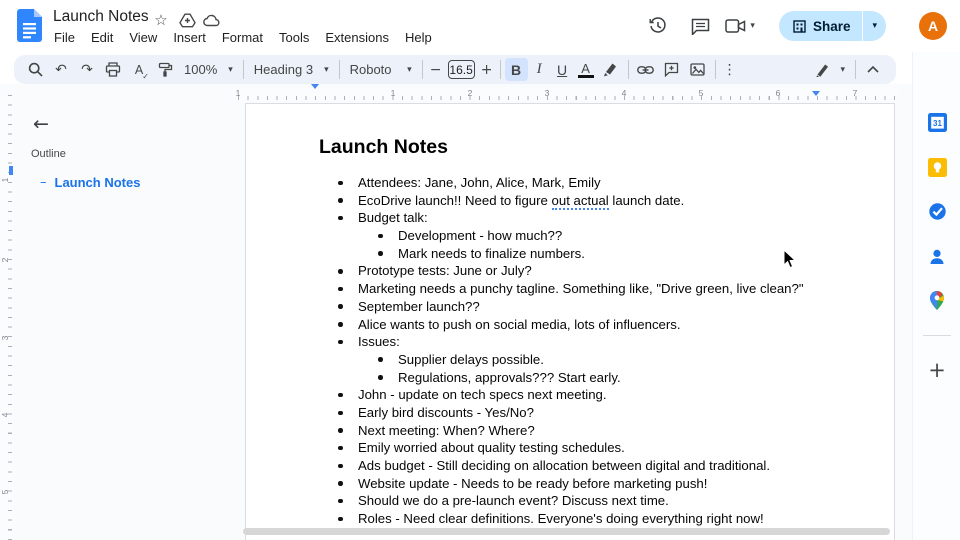  I want to click on text-color-button: A, so click(586, 69).